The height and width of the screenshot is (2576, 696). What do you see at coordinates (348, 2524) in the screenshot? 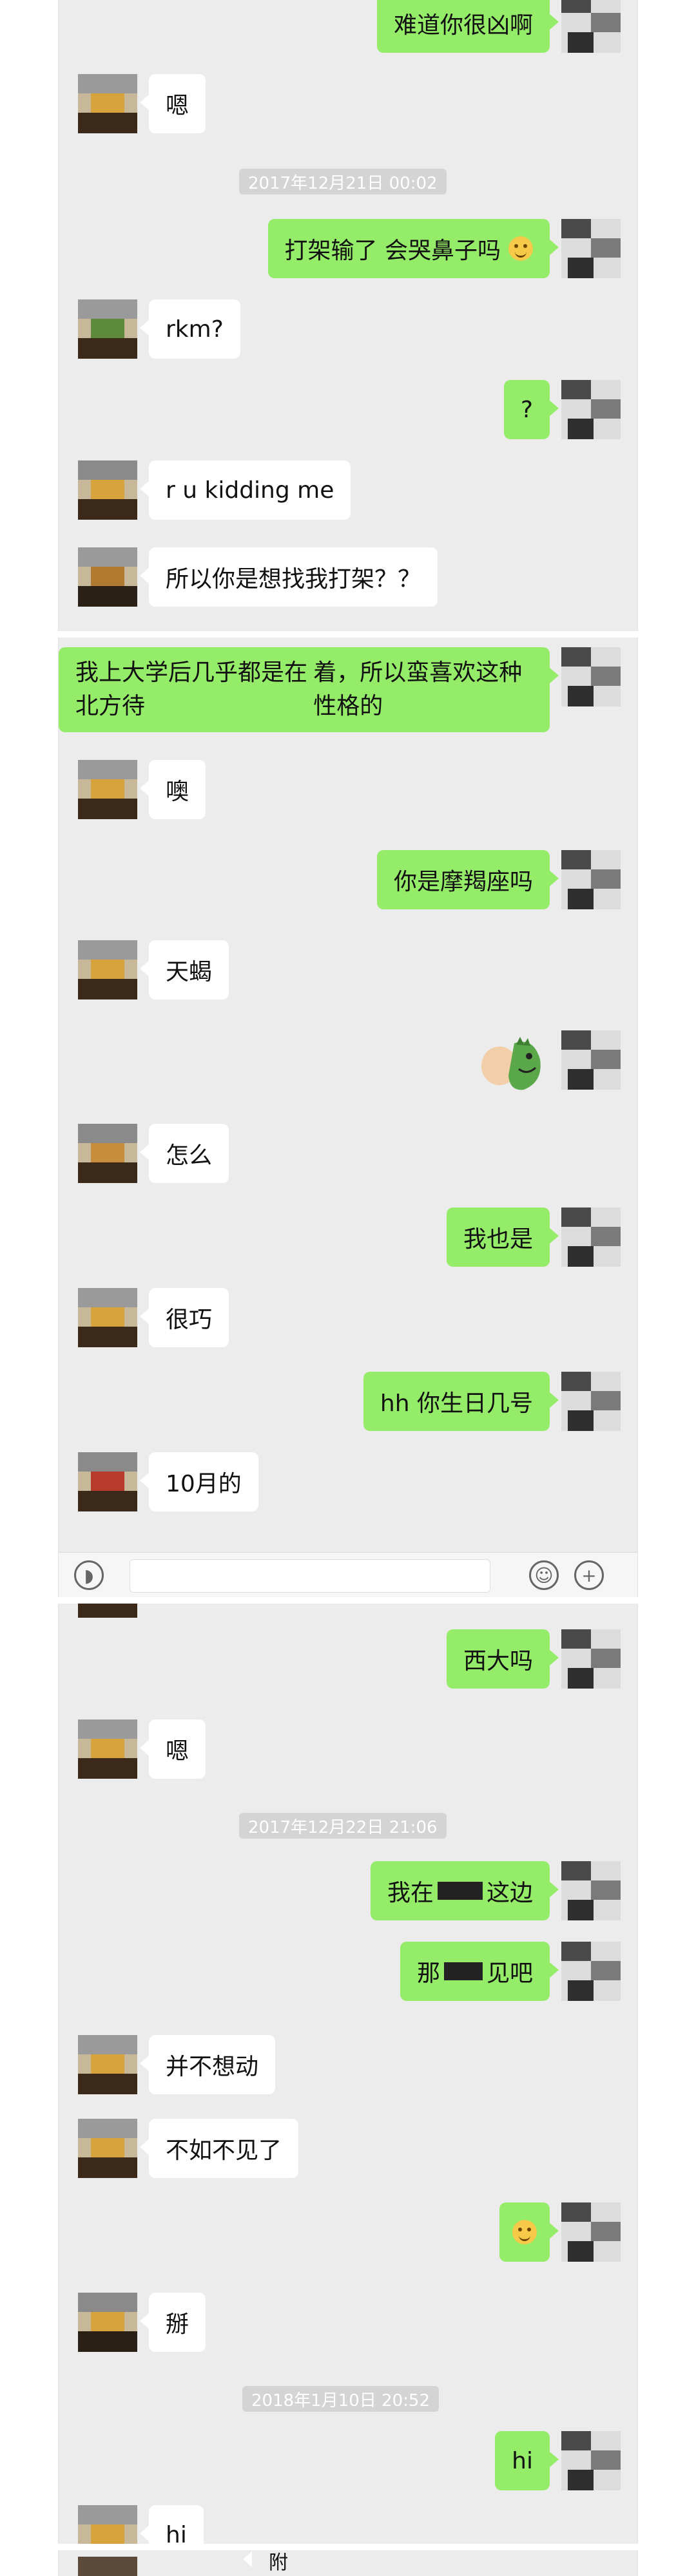
I see `chat-message-incoming: hi` at bounding box center [348, 2524].